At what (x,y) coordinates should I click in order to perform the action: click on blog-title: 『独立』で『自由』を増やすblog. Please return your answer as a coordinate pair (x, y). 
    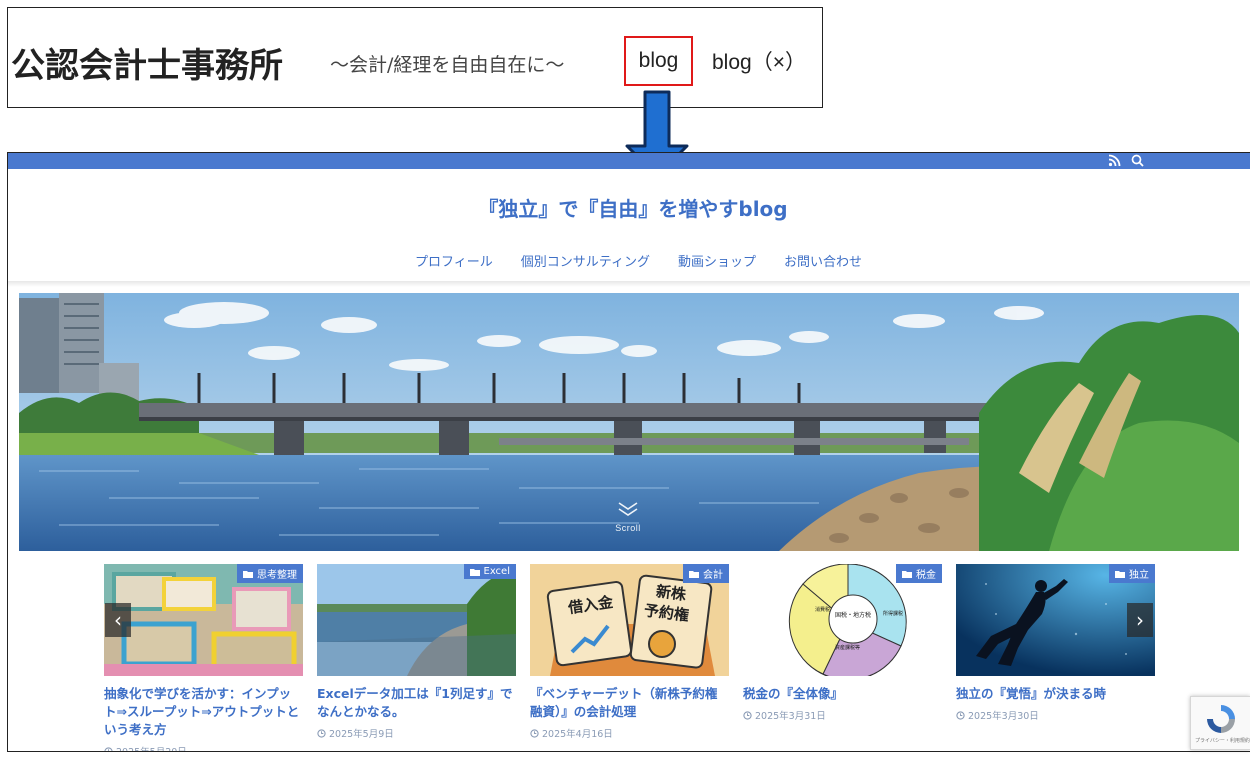
    Looking at the image, I should click on (629, 207).